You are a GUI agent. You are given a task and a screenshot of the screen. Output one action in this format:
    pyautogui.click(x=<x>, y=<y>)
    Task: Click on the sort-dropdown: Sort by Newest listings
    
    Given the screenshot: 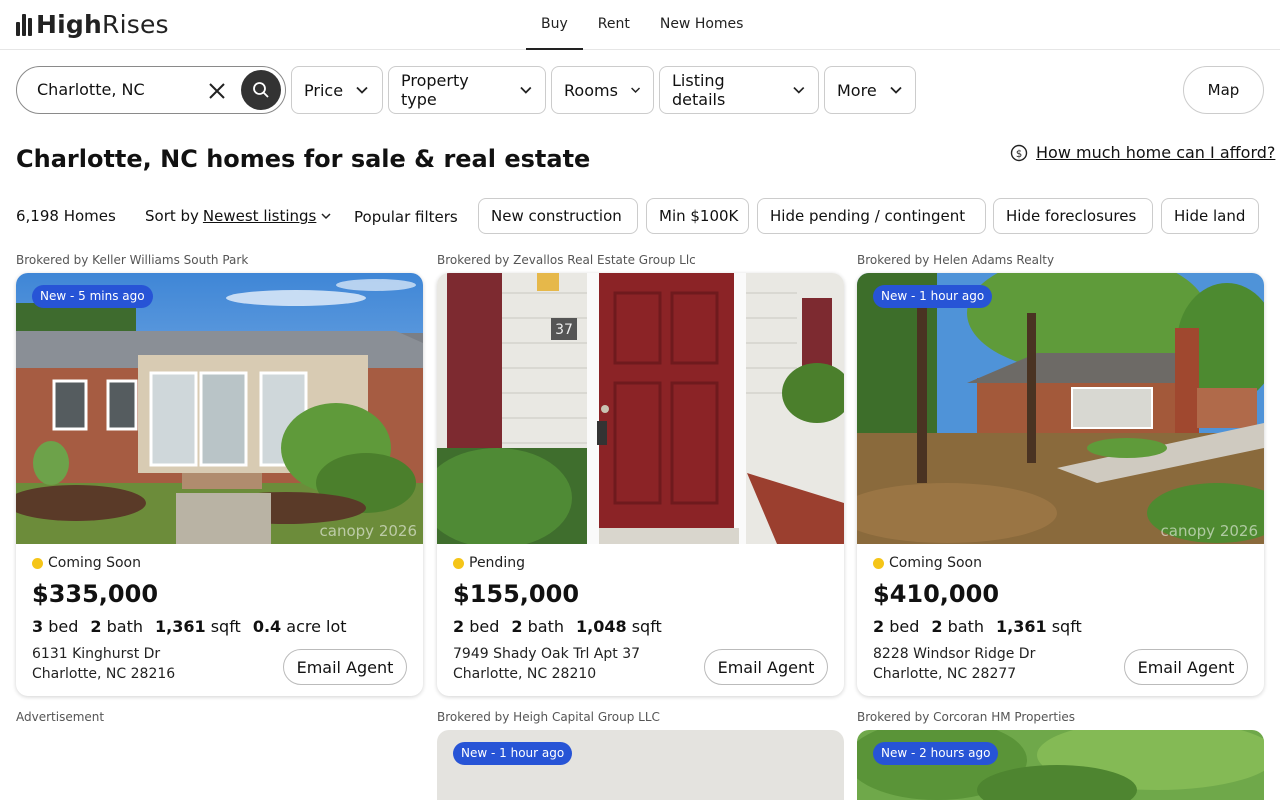 What is the action you would take?
    pyautogui.click(x=238, y=216)
    